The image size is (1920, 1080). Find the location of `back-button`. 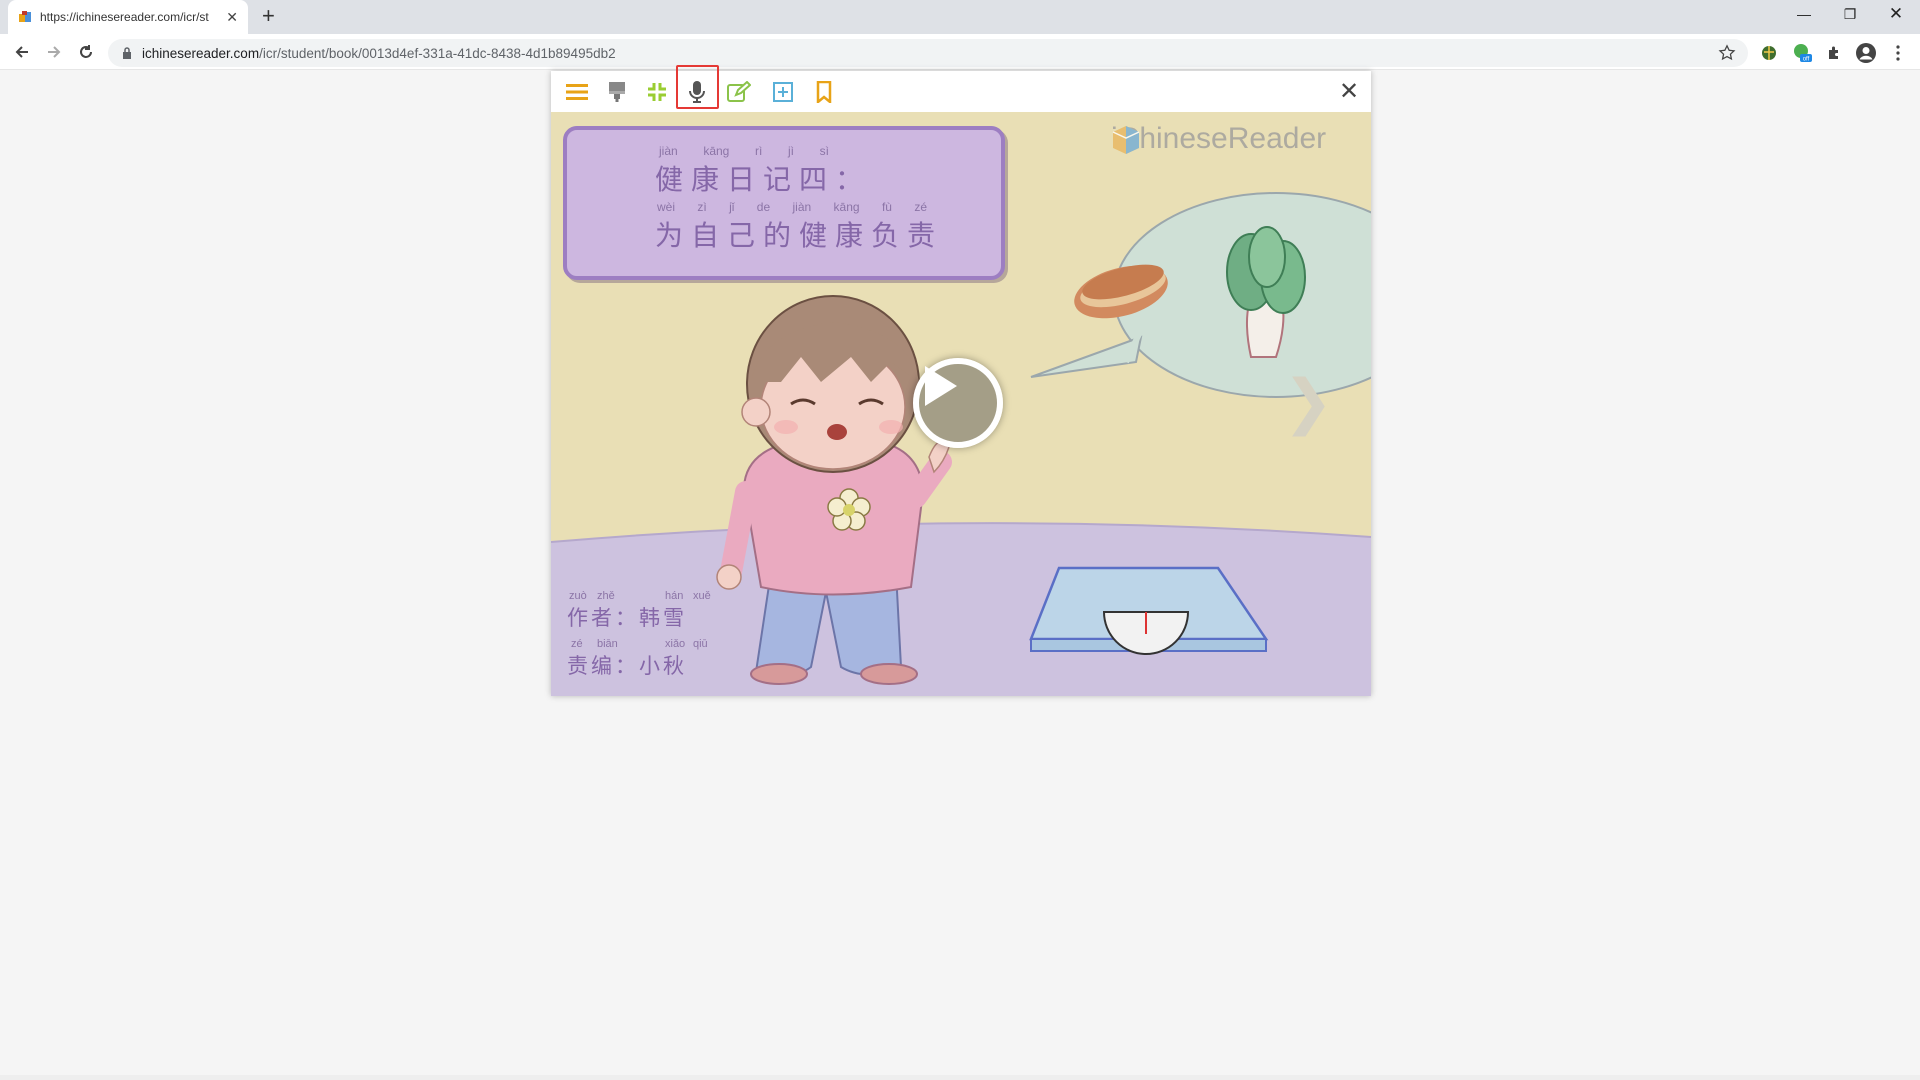

back-button is located at coordinates (22, 52).